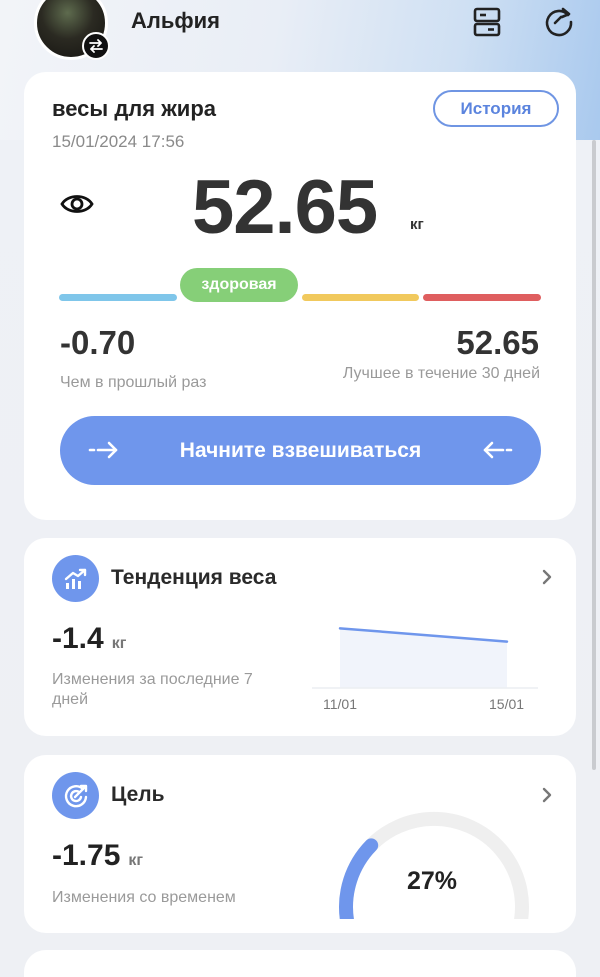 This screenshot has height=977, width=600. What do you see at coordinates (86, 855) in the screenshot?
I see `goal-delta-value: -1.75` at bounding box center [86, 855].